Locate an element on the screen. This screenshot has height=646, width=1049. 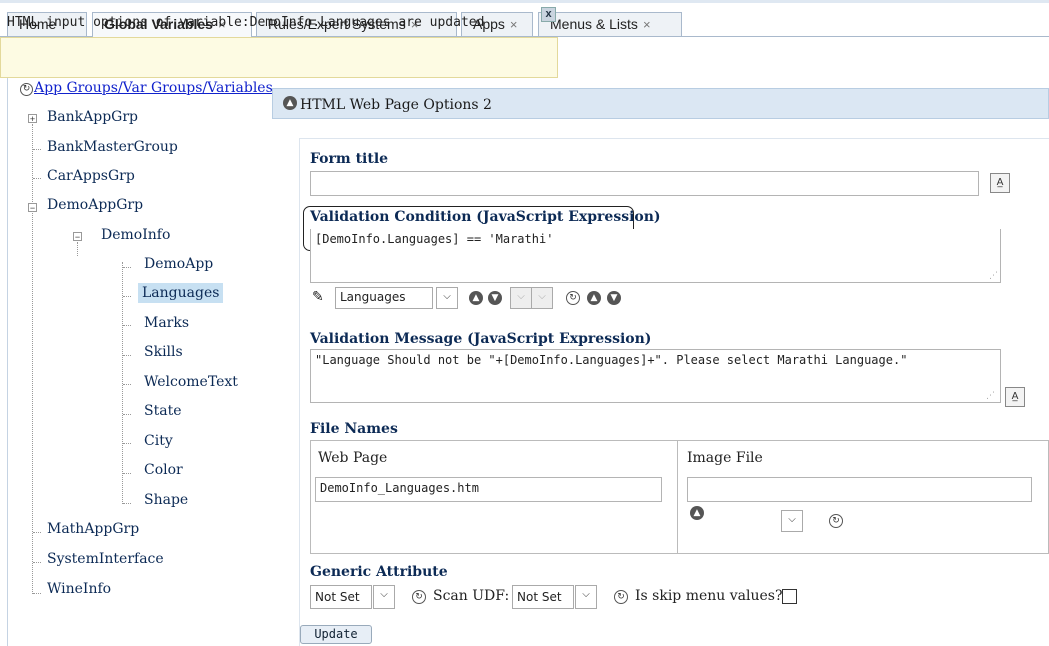
image-file-label: Image File is located at coordinates (725, 458).